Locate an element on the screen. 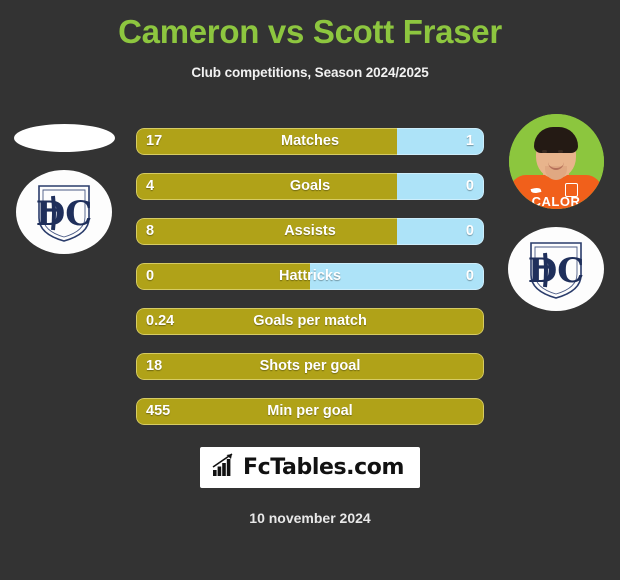 The image size is (620, 580). left-club-crest-icon: DC is located at coordinates (64, 212).